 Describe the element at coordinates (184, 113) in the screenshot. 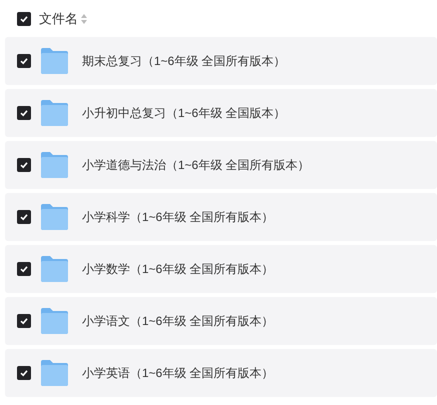

I see `file-name: 小升初中总复习（1~6年级 全国版本）` at that location.